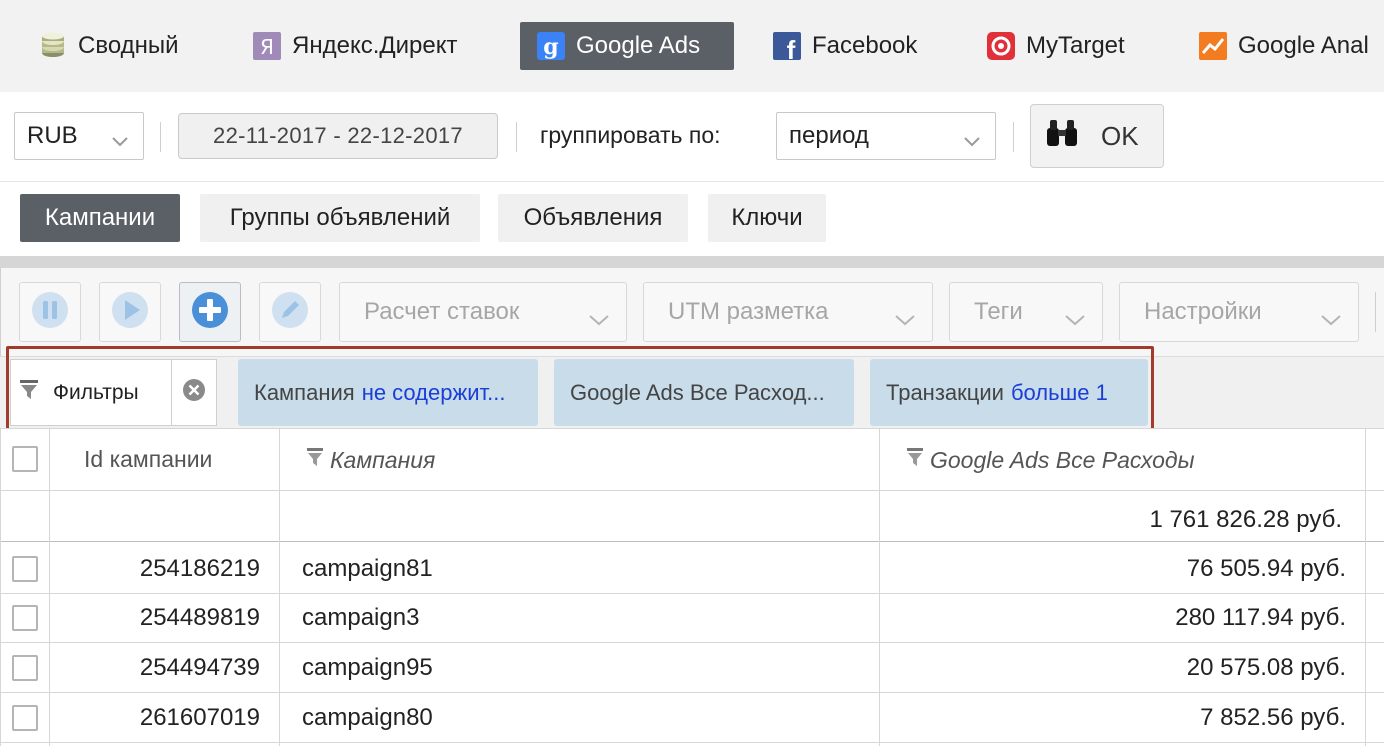 Image resolution: width=1384 pixels, height=746 pixels. What do you see at coordinates (199, 617) in the screenshot?
I see `cell-id: 254489819` at bounding box center [199, 617].